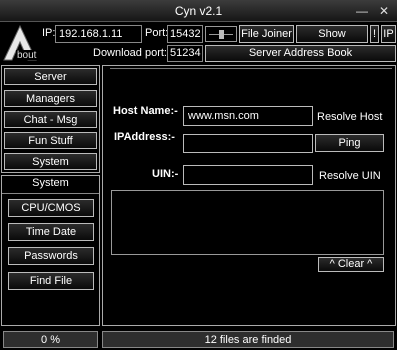 Image resolution: width=397 pixels, height=350 pixels. What do you see at coordinates (351, 264) in the screenshot?
I see `clear-button: ^ Clear ^` at bounding box center [351, 264].